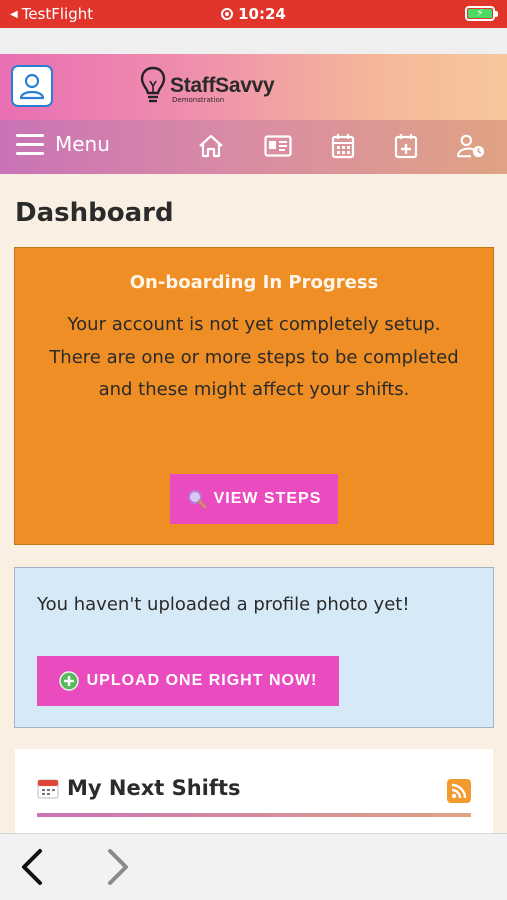 This screenshot has height=900, width=507. I want to click on clock: 10:24, so click(253, 14).